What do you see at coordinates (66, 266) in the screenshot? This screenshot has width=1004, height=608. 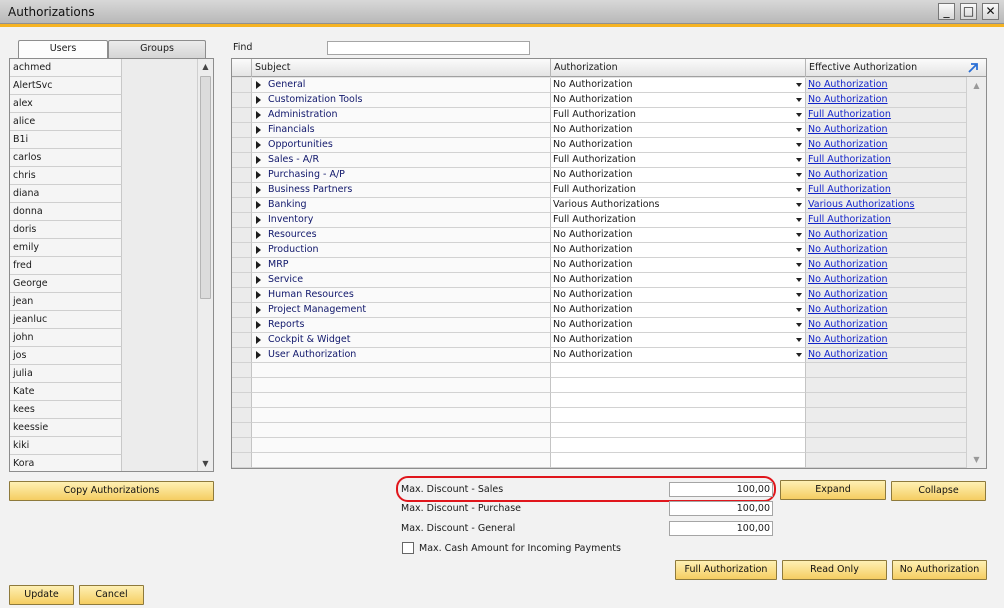 I see `user-list-item: fred` at bounding box center [66, 266].